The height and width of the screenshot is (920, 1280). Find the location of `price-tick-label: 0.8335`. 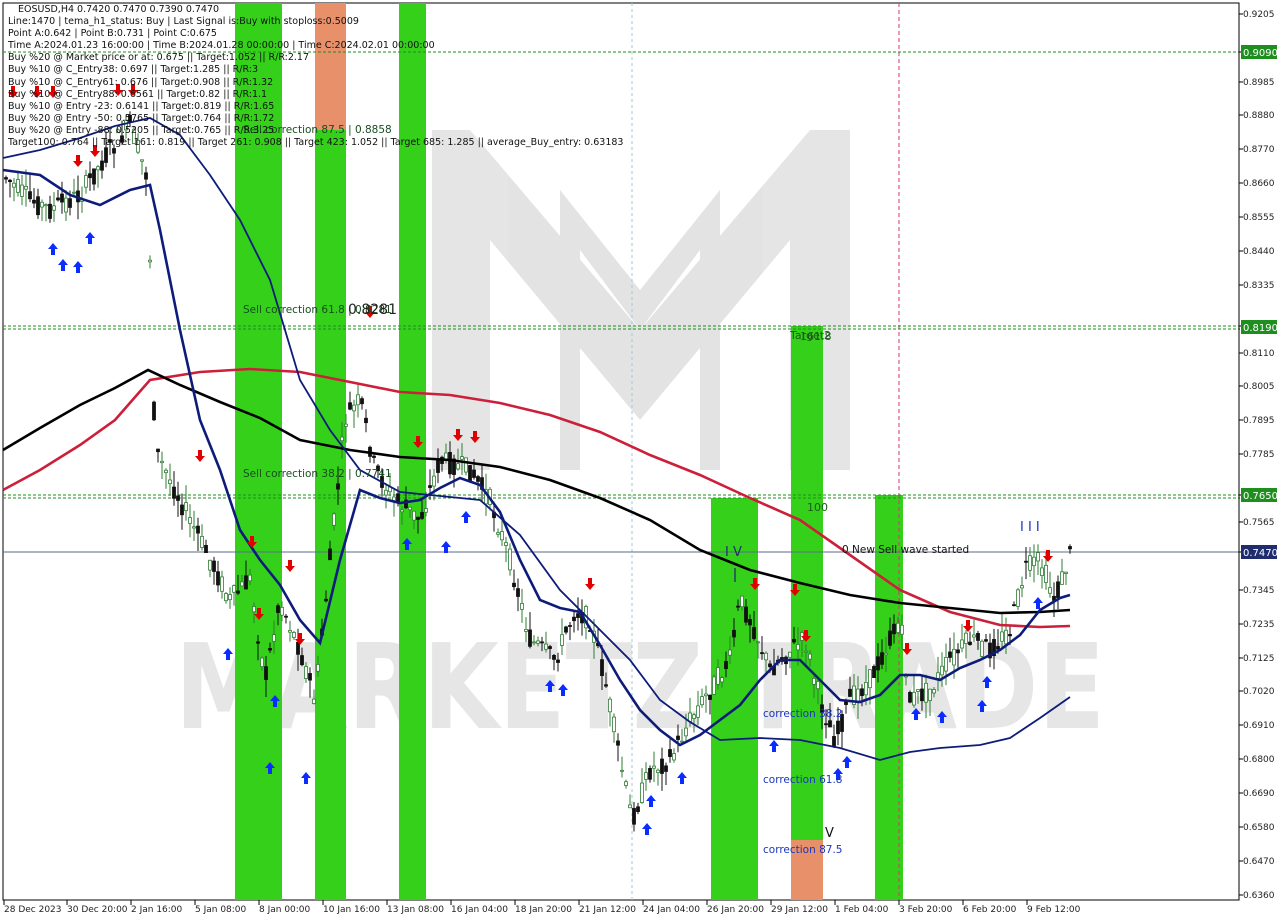

price-tick-label: 0.8335 is located at coordinates (1259, 286).